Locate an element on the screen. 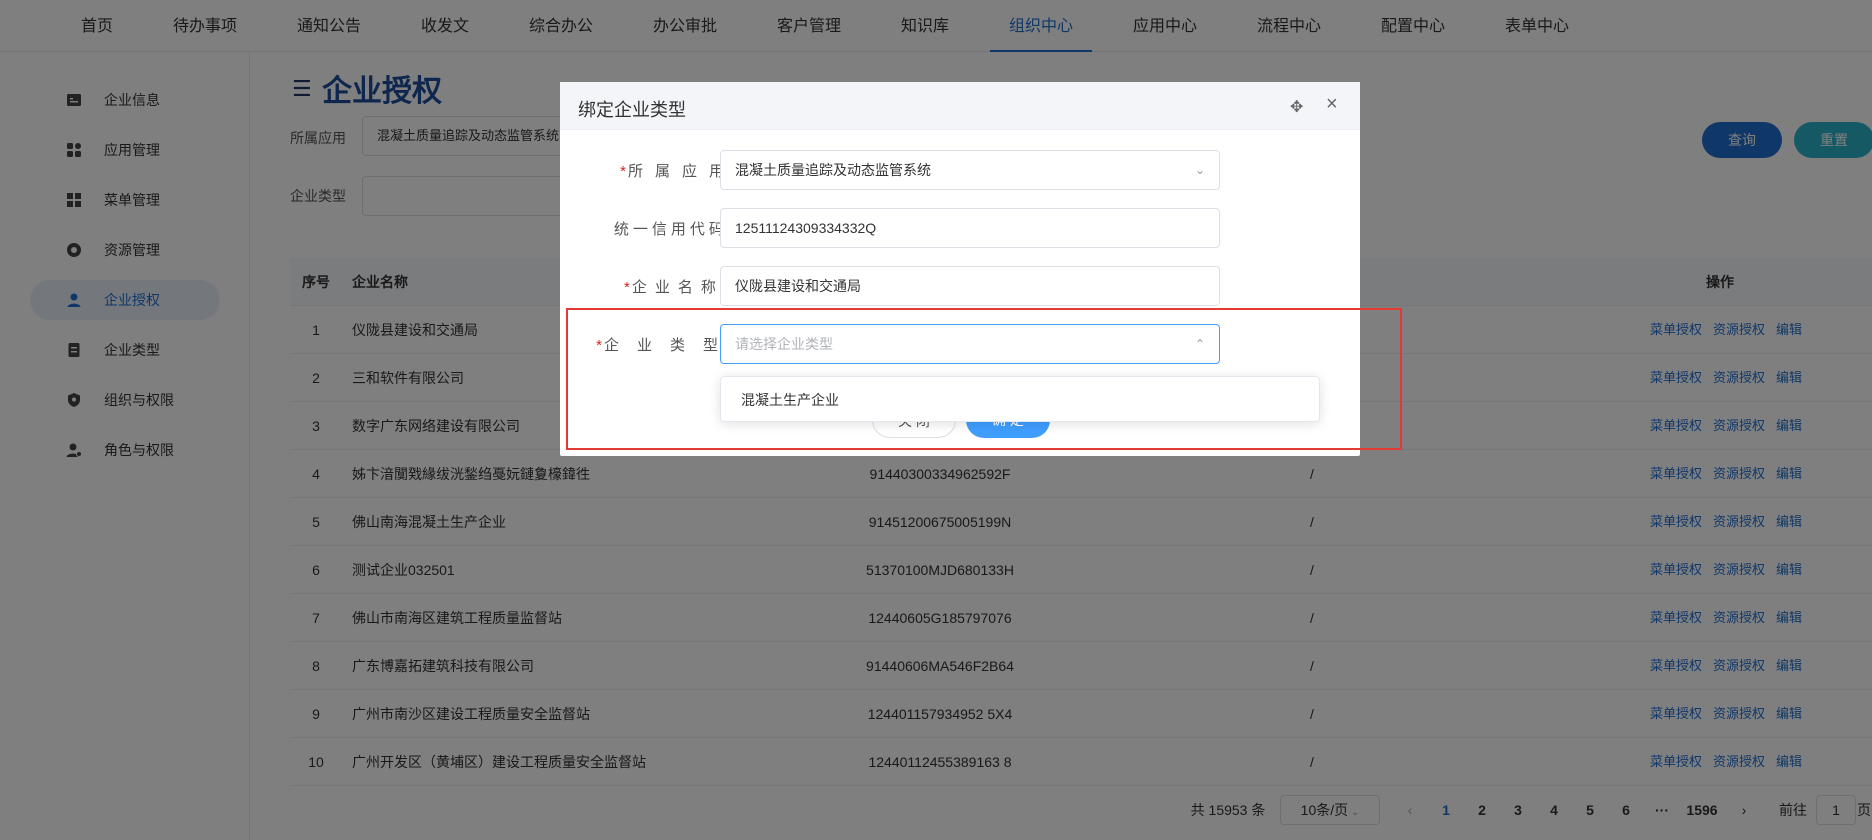 This screenshot has height=840, width=1872. field-credit-code-label: 统一信用代码: is located at coordinates (674, 229).